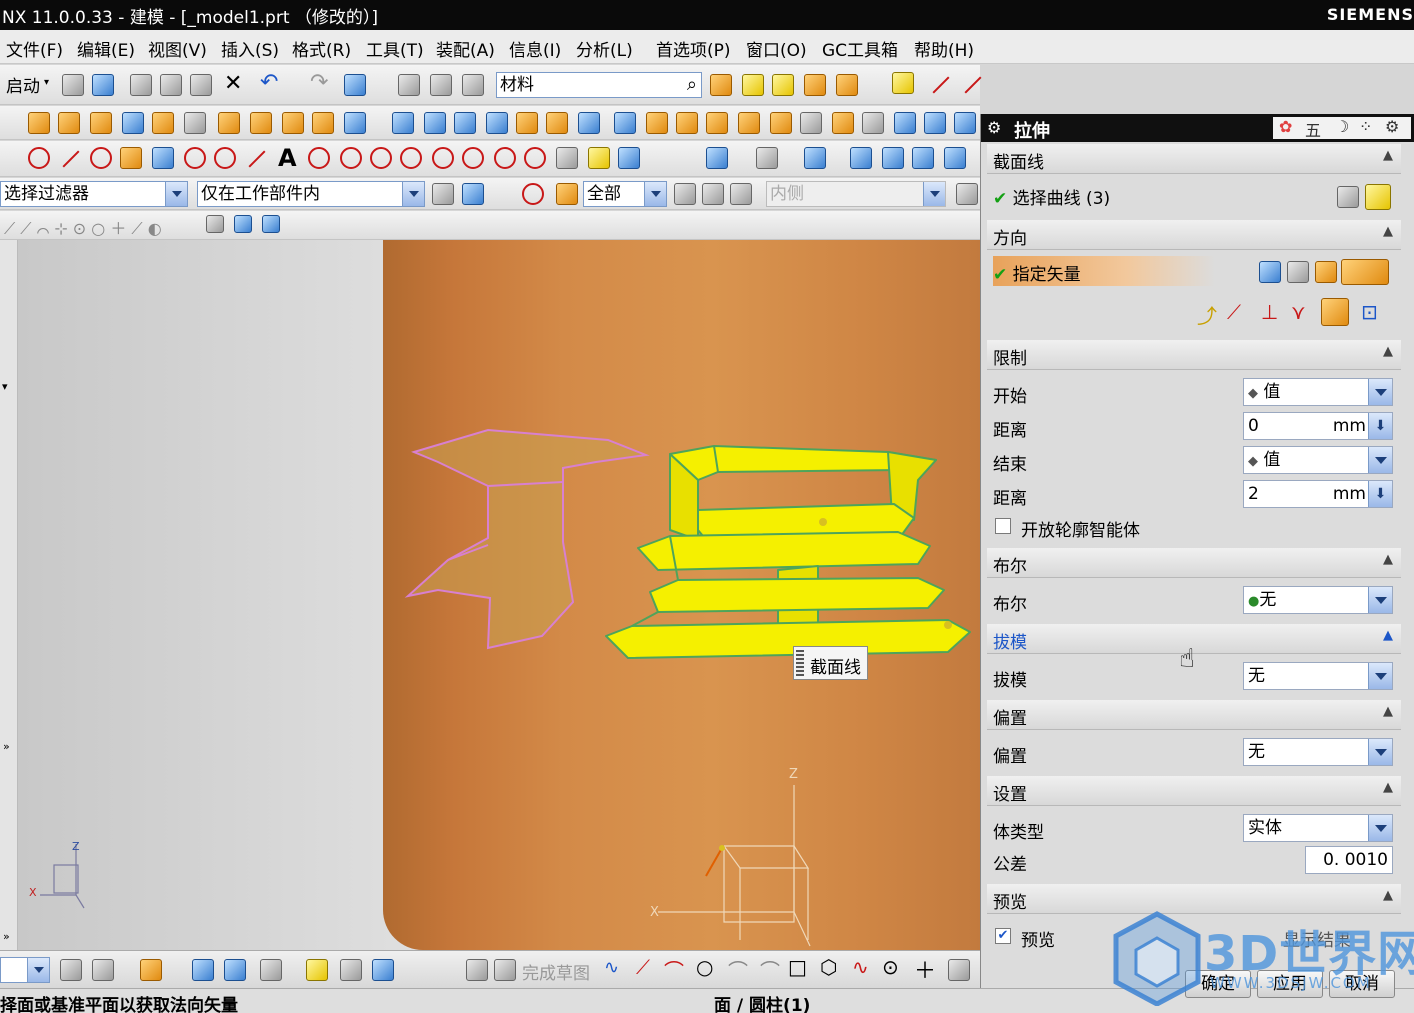 This screenshot has width=1414, height=1013. What do you see at coordinates (1392, 126) in the screenshot?
I see `settings-icon: ⚙` at bounding box center [1392, 126].